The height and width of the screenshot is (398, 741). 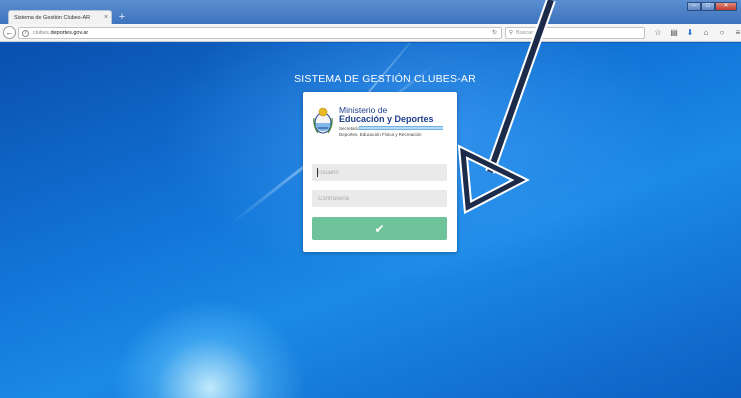 I want to click on logo-line-deportes: Deportes, Educación Física y Recreación, so click(x=380, y=134).